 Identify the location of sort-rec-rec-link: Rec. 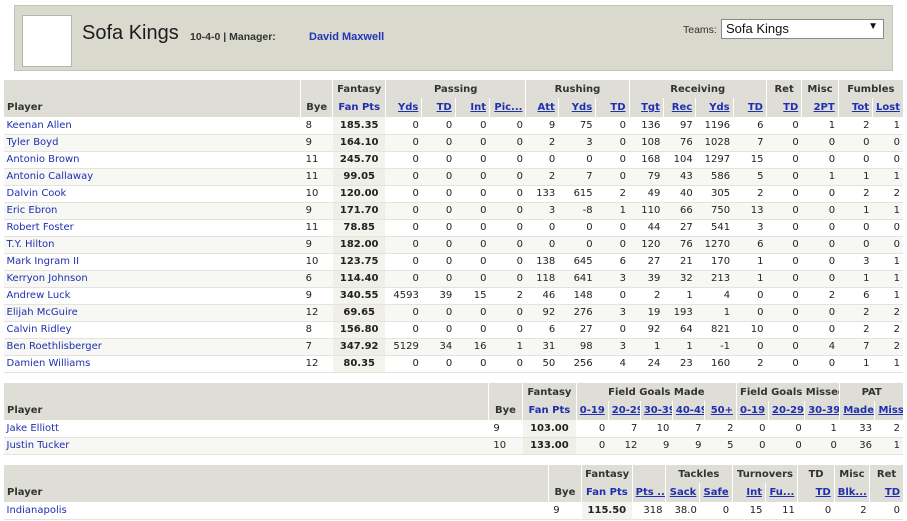
(682, 107).